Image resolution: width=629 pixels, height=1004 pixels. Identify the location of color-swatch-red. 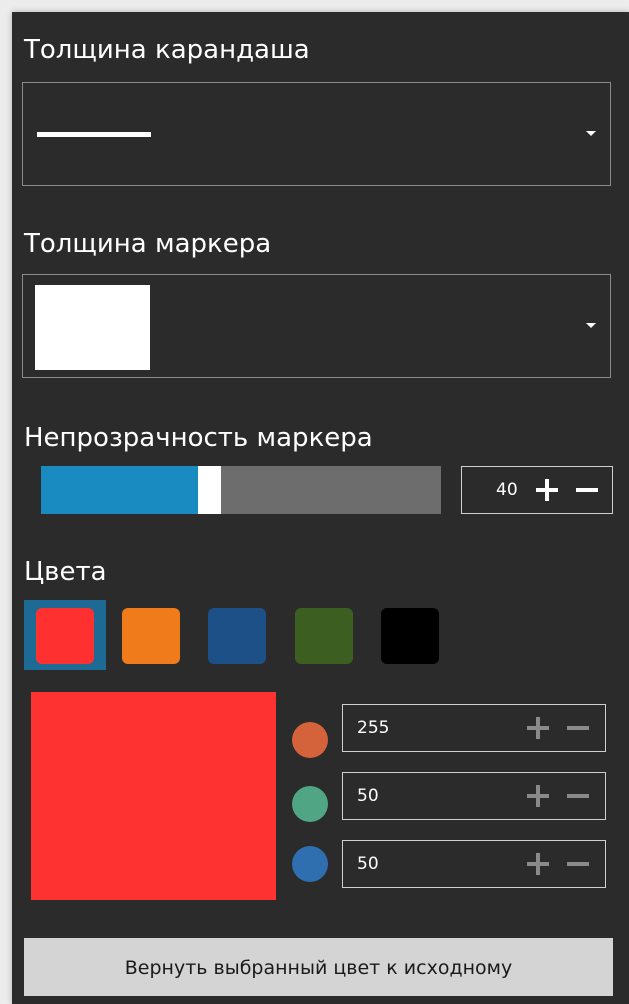
(65, 635).